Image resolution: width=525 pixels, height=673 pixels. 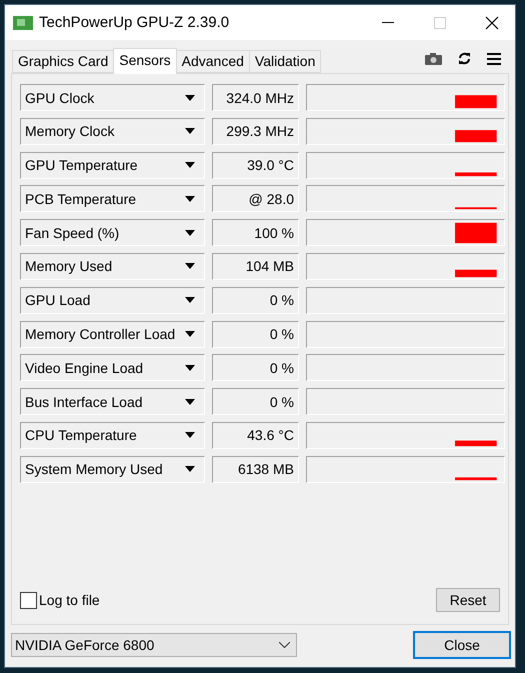 What do you see at coordinates (112, 97) in the screenshot?
I see `sensor-selector: GPU Clock` at bounding box center [112, 97].